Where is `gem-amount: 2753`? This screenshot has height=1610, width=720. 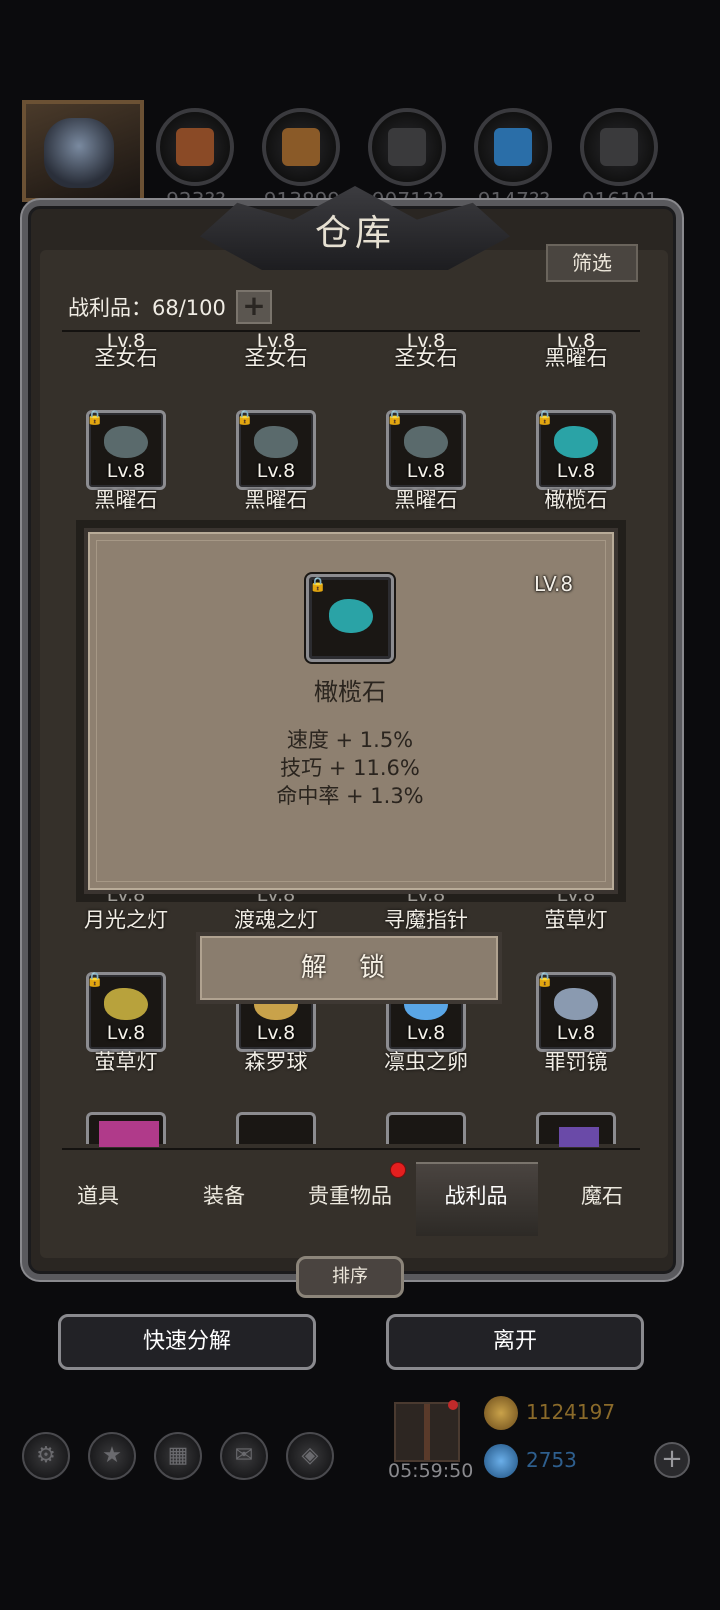
gem-amount: 2753 is located at coordinates (551, 1460).